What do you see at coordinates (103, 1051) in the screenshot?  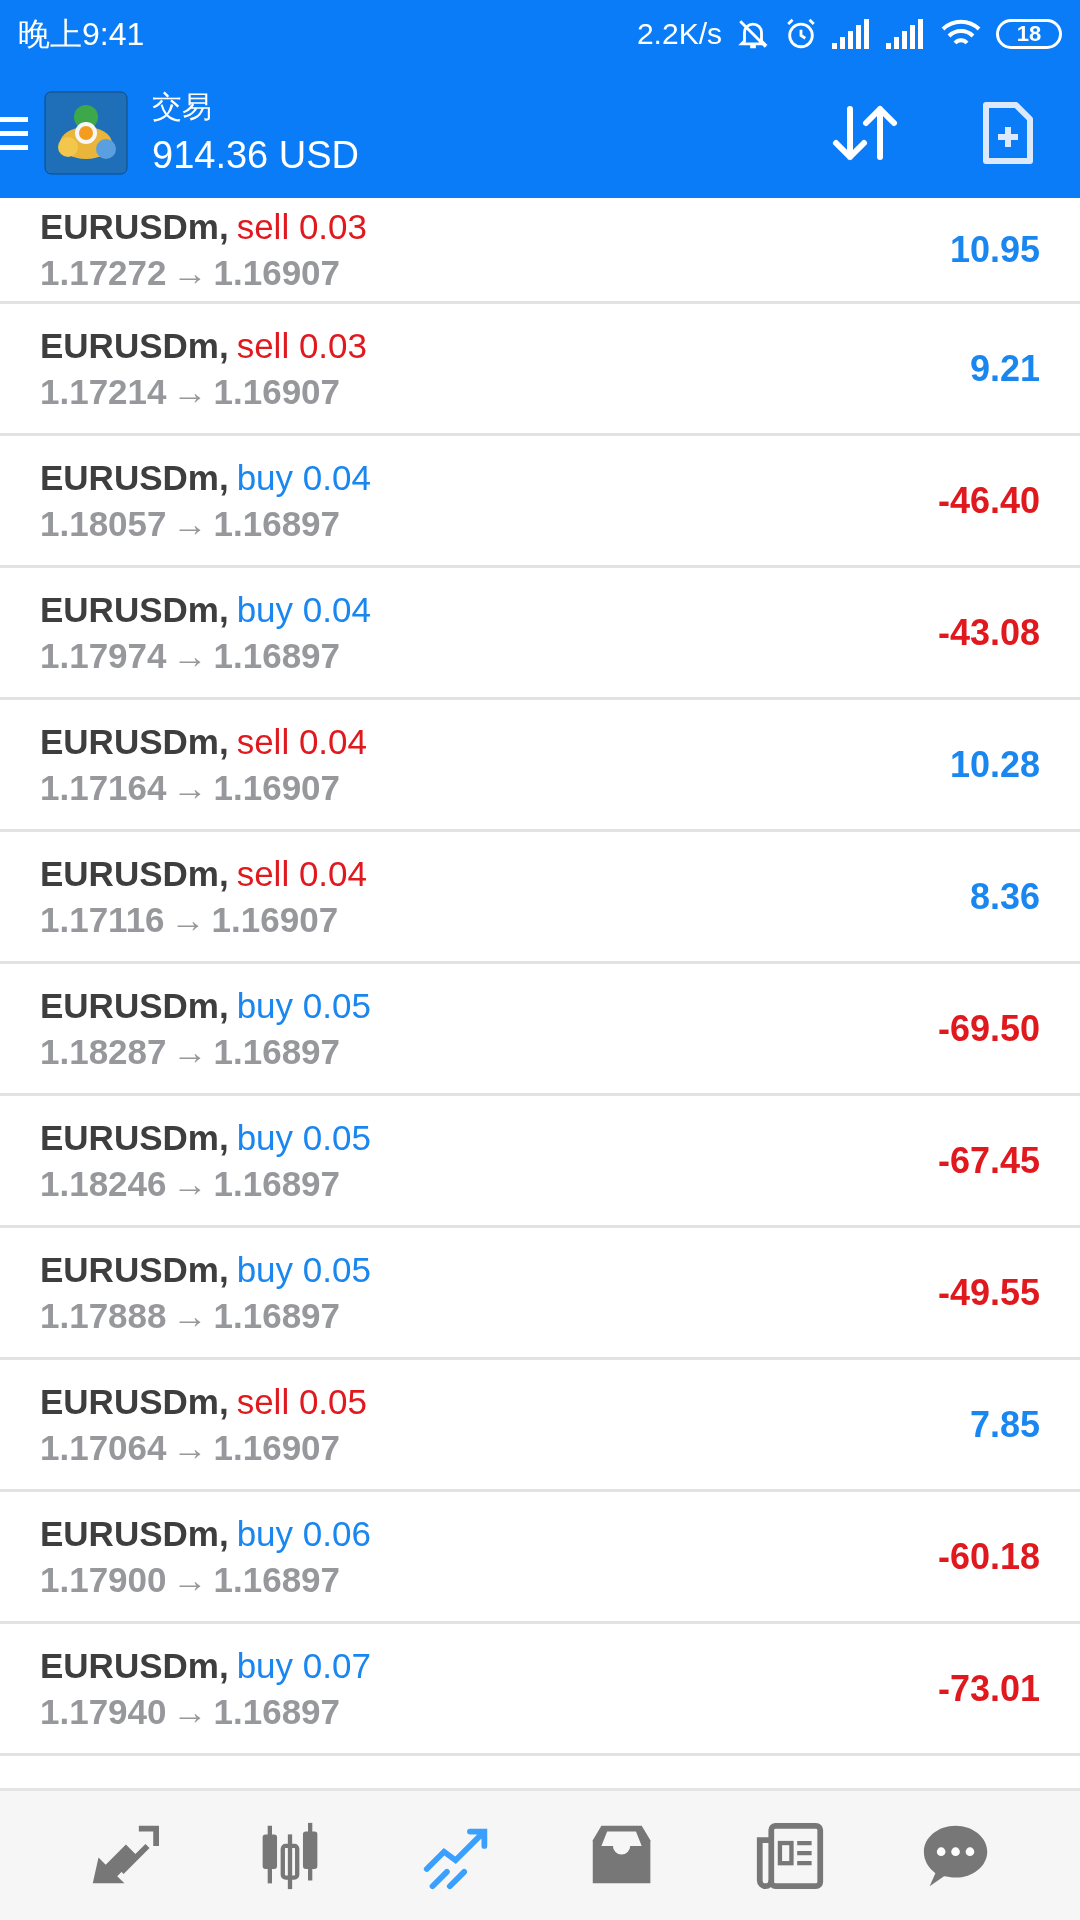 I see `open-price: 1.18287` at bounding box center [103, 1051].